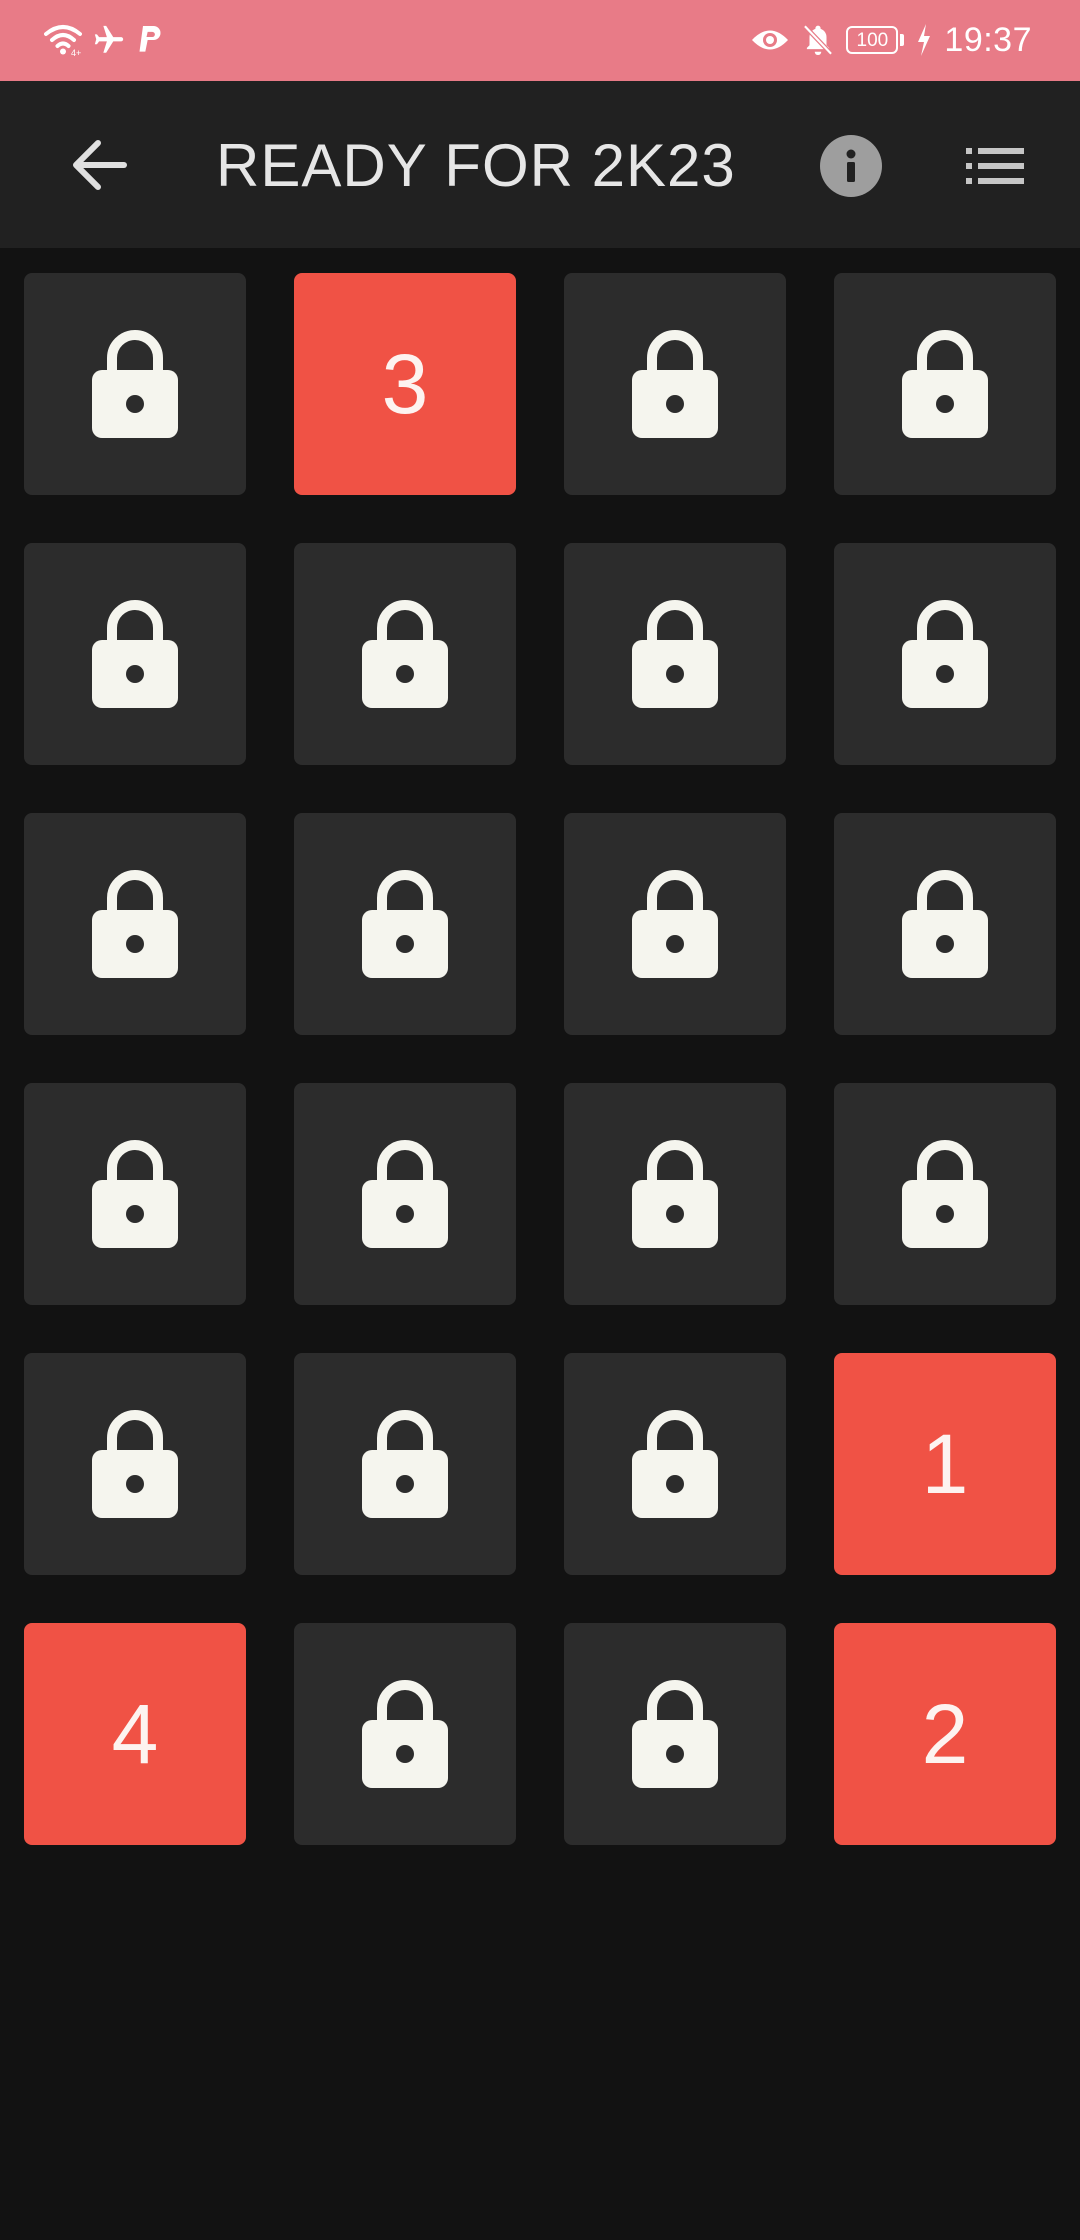  I want to click on wifi-icon: 4+, so click(63, 40).